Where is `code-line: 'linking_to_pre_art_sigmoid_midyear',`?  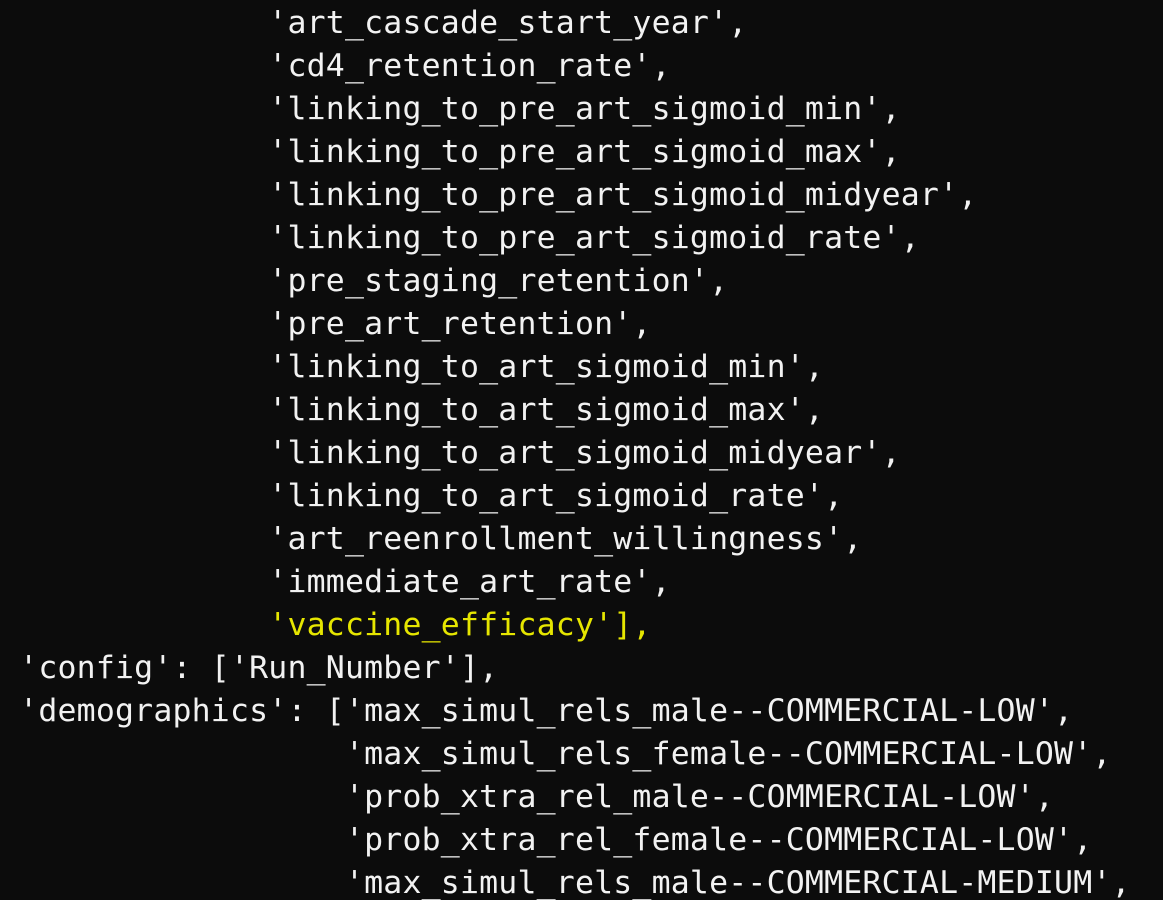 code-line: 'linking_to_pre_art_sigmoid_midyear', is located at coordinates (489, 195).